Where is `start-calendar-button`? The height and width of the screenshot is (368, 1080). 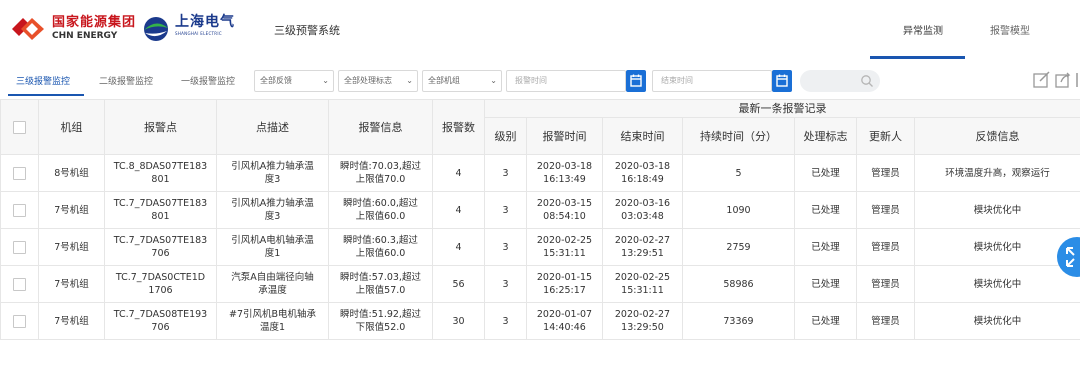 start-calendar-button is located at coordinates (636, 81).